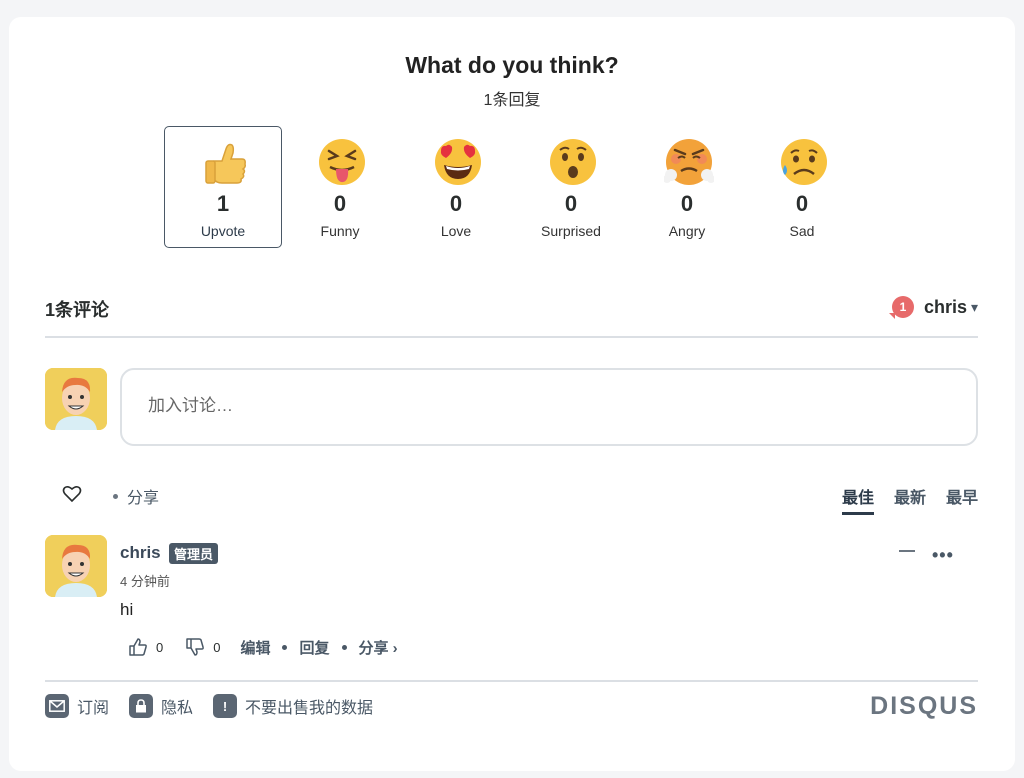 The height and width of the screenshot is (778, 1024). I want to click on reaction-surprised: 0 Surprised, so click(571, 187).